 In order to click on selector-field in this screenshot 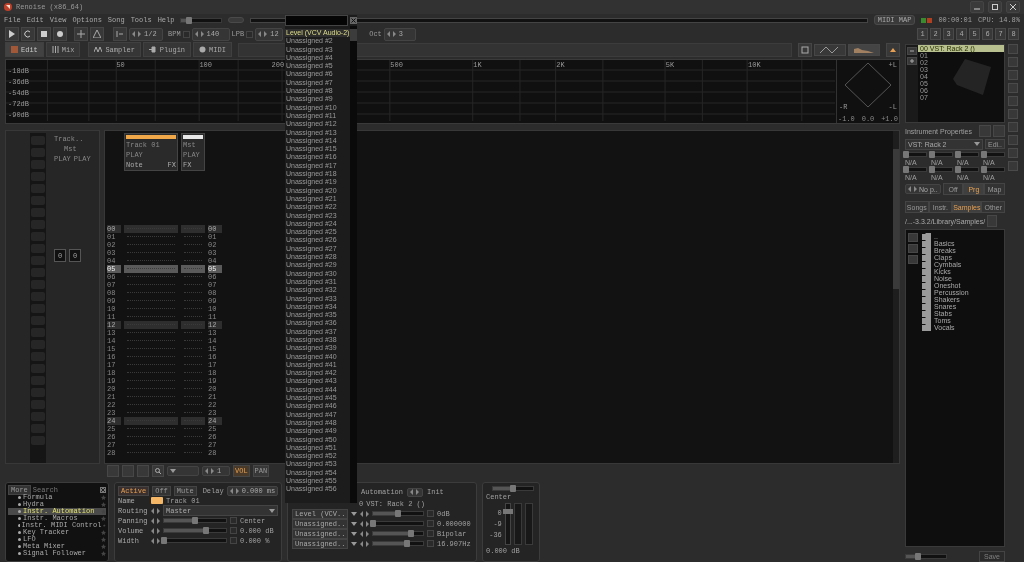, I will do `click(183, 471)`.